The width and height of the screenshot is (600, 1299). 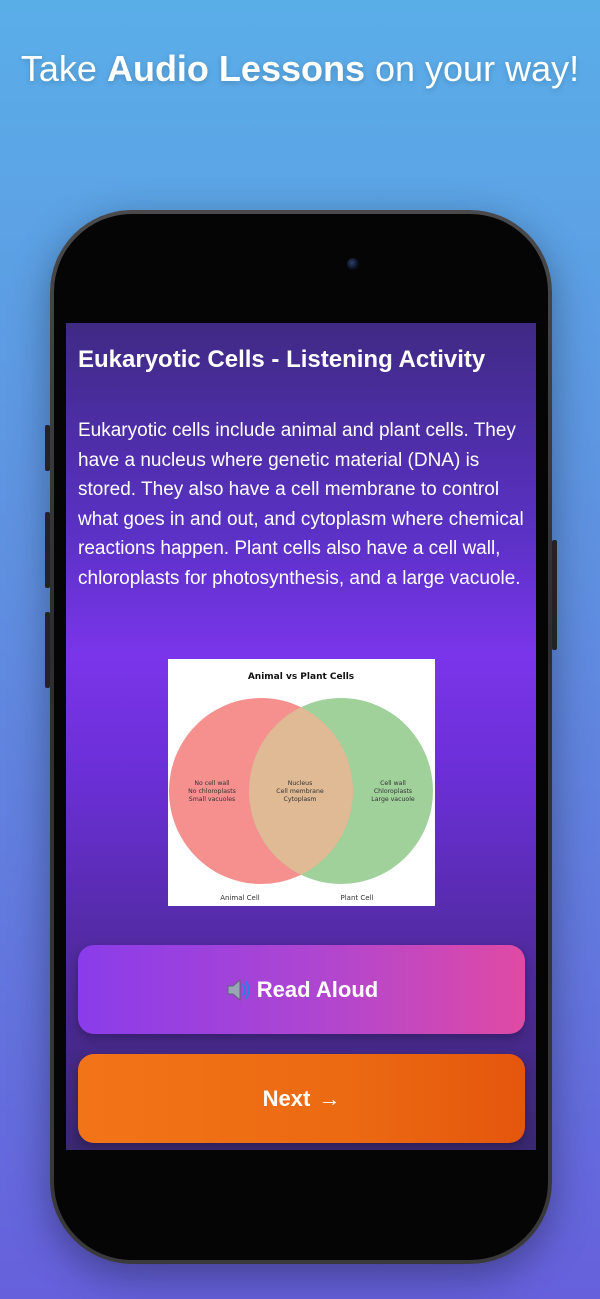 I want to click on read-aloud-label: Read Aloud, so click(x=317, y=989).